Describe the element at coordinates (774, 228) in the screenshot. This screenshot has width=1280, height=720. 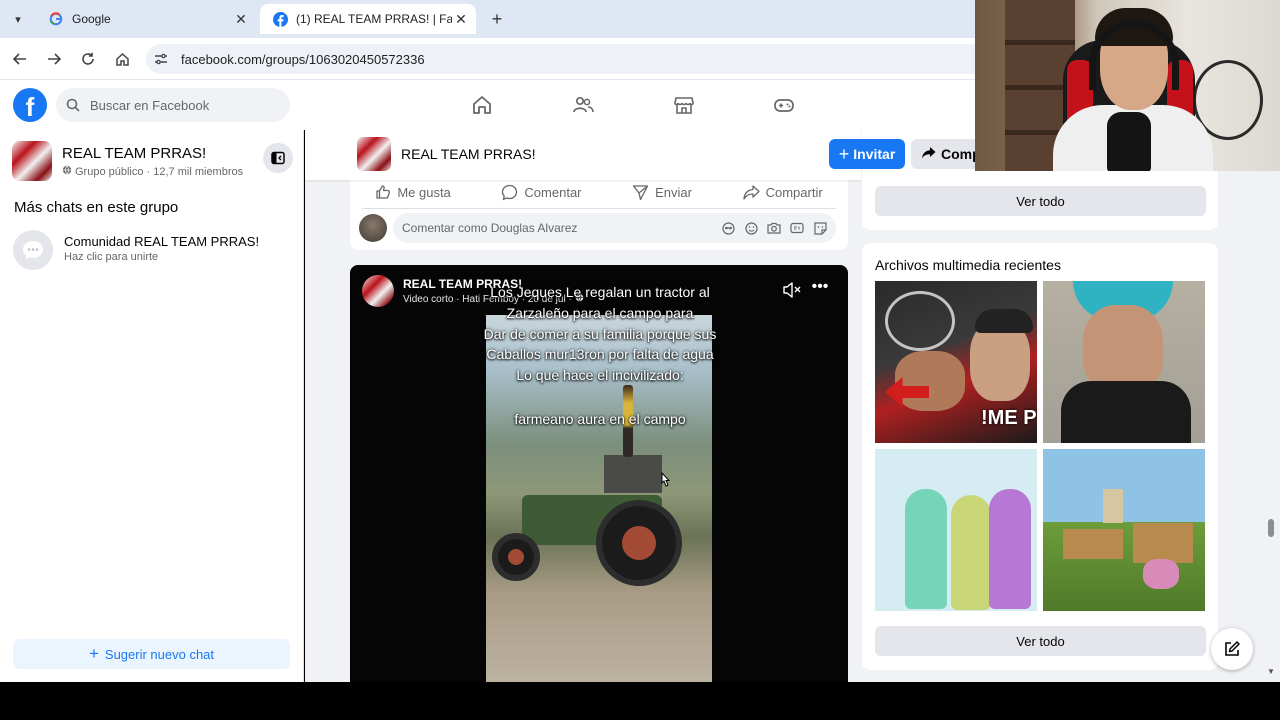
I see `camera-icon` at that location.